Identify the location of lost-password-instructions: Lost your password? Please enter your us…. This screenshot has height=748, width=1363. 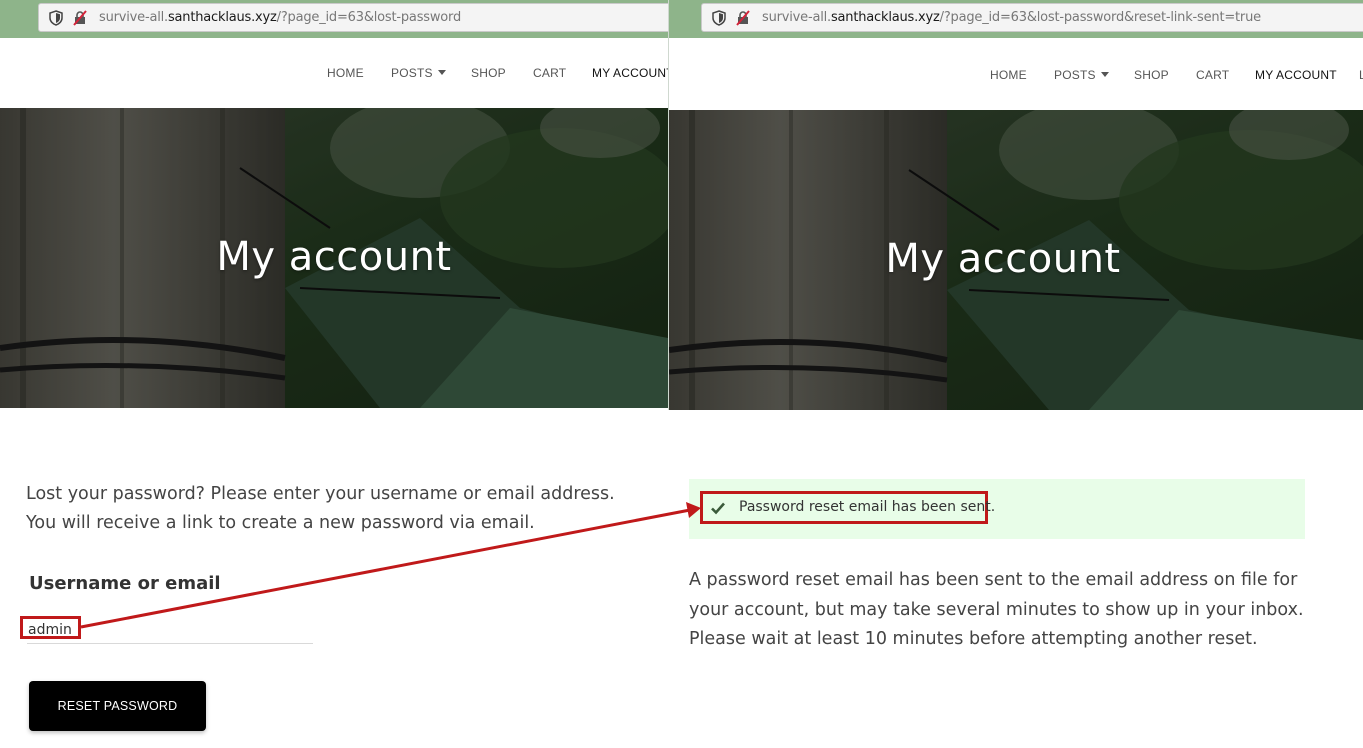
(320, 508).